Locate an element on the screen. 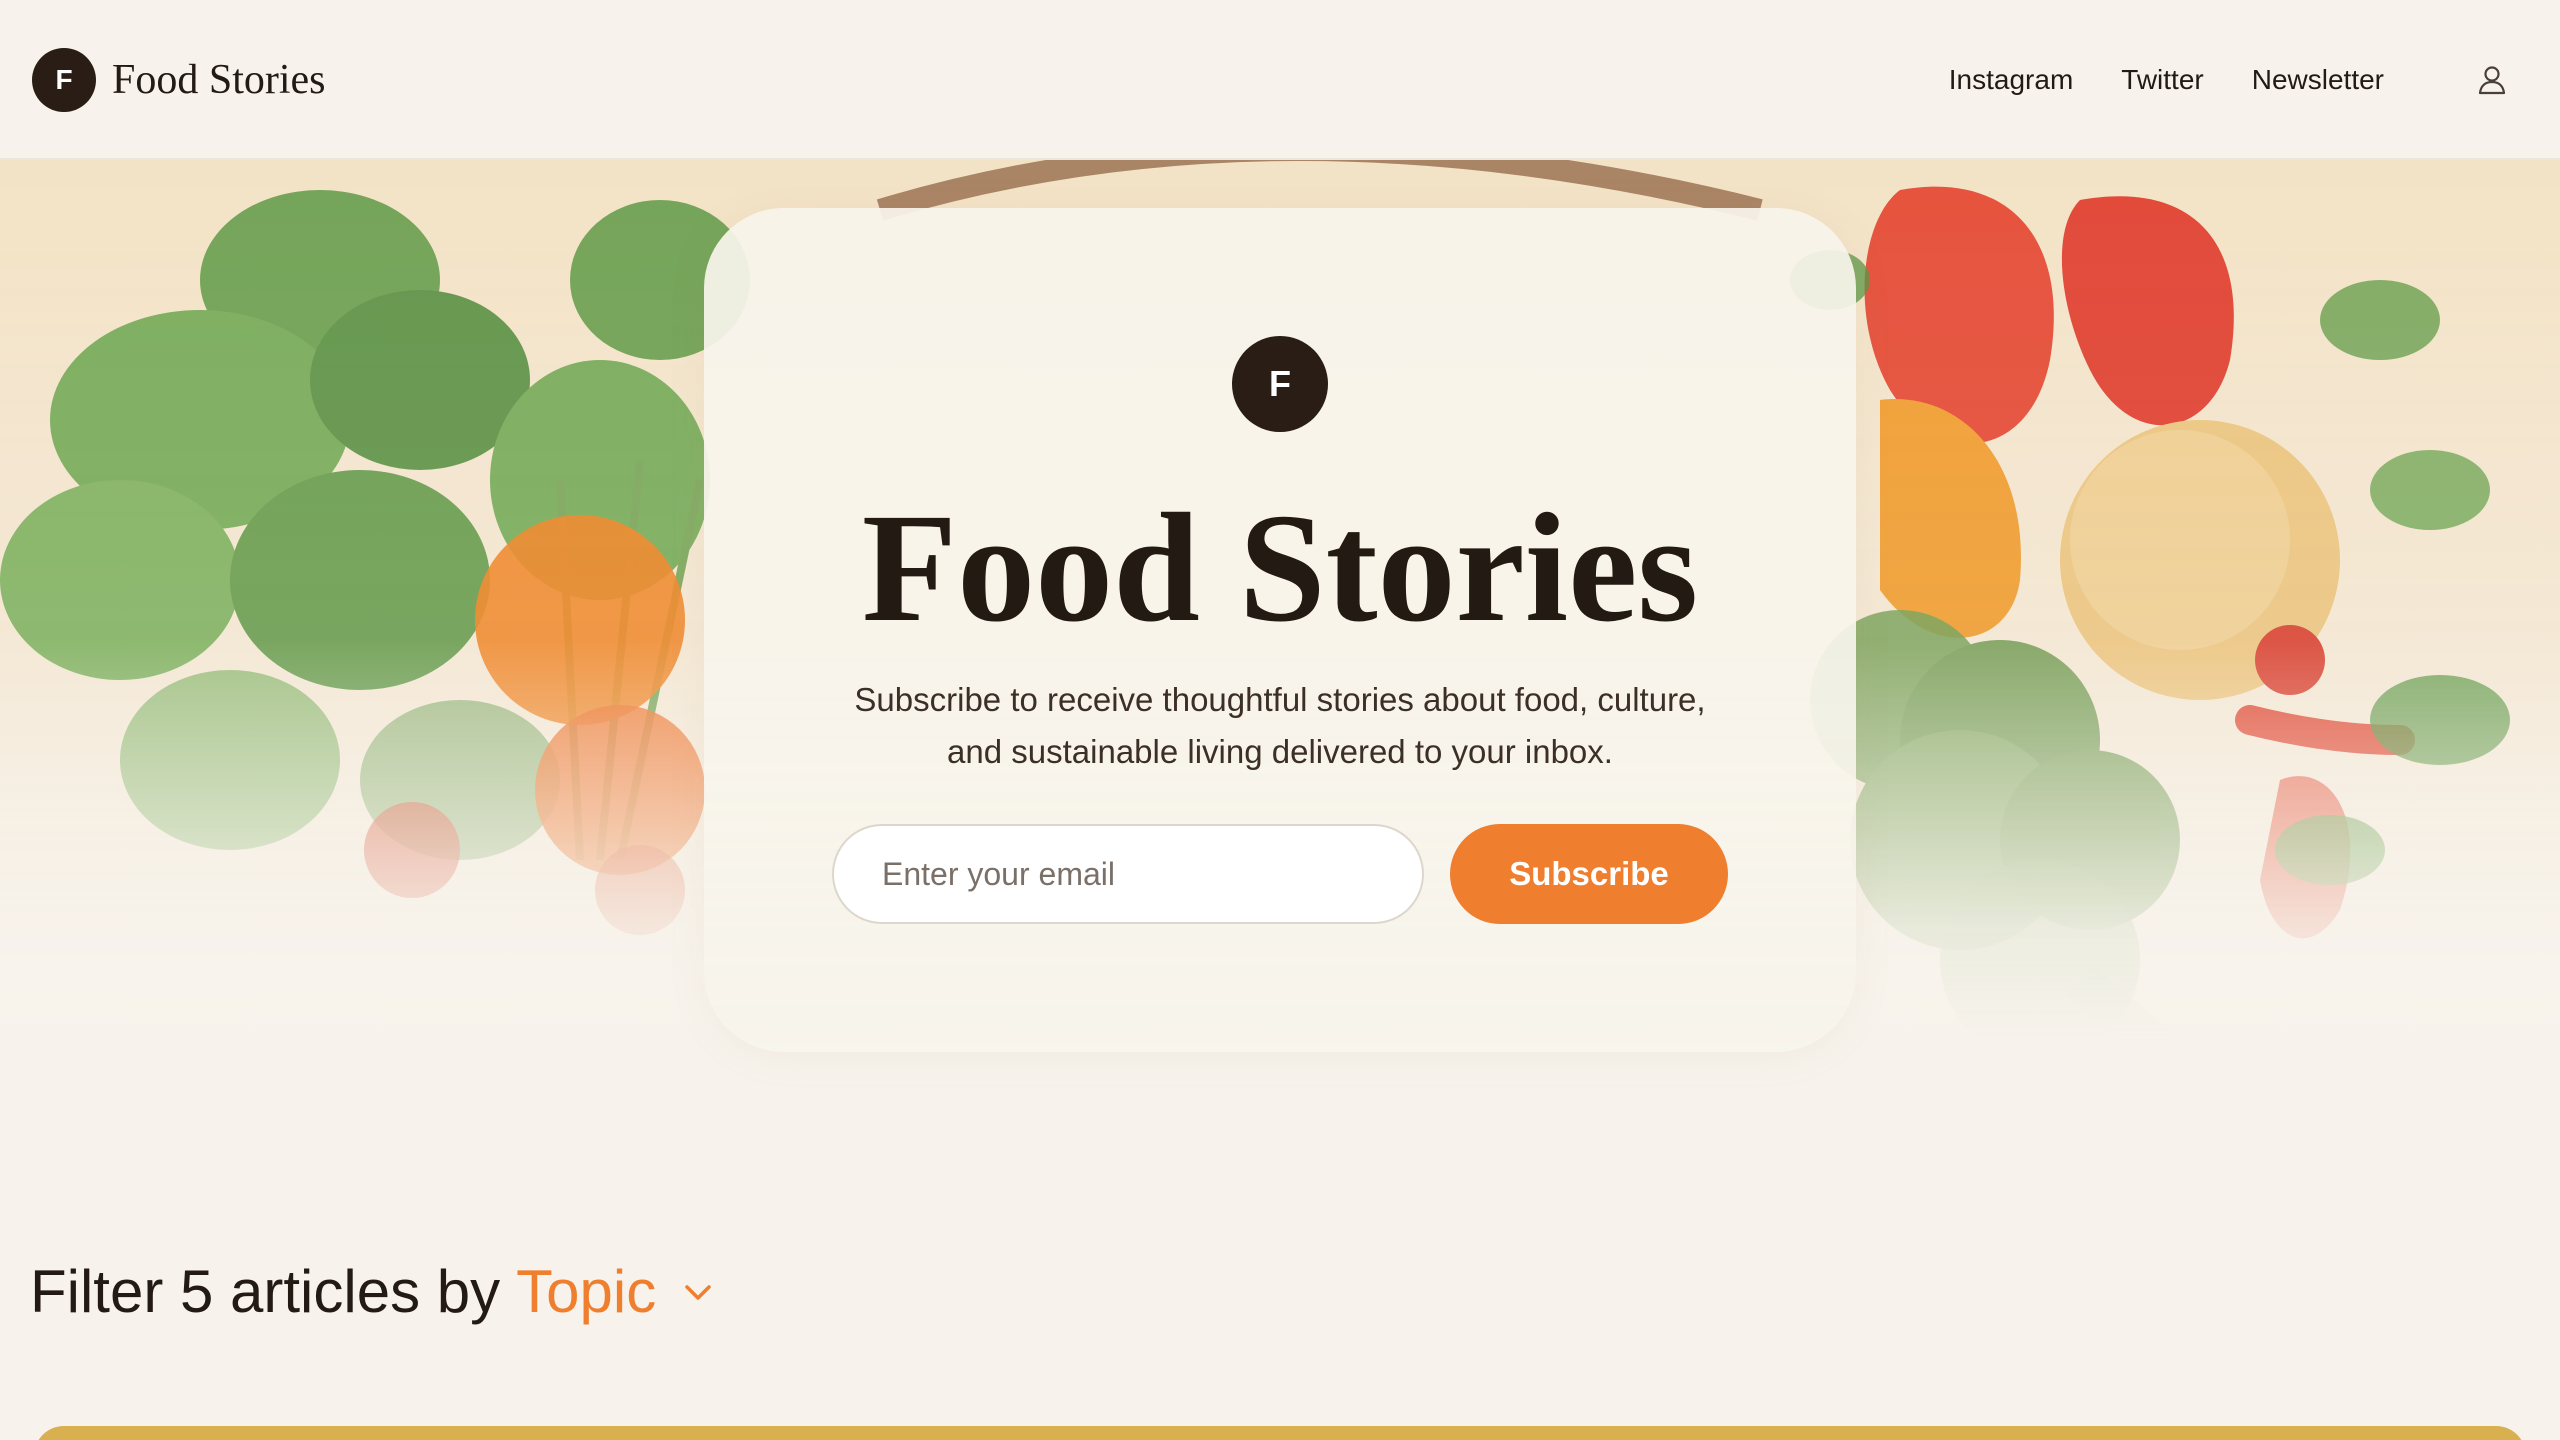 This screenshot has width=2560, height=1440. user-icon is located at coordinates (2492, 80).